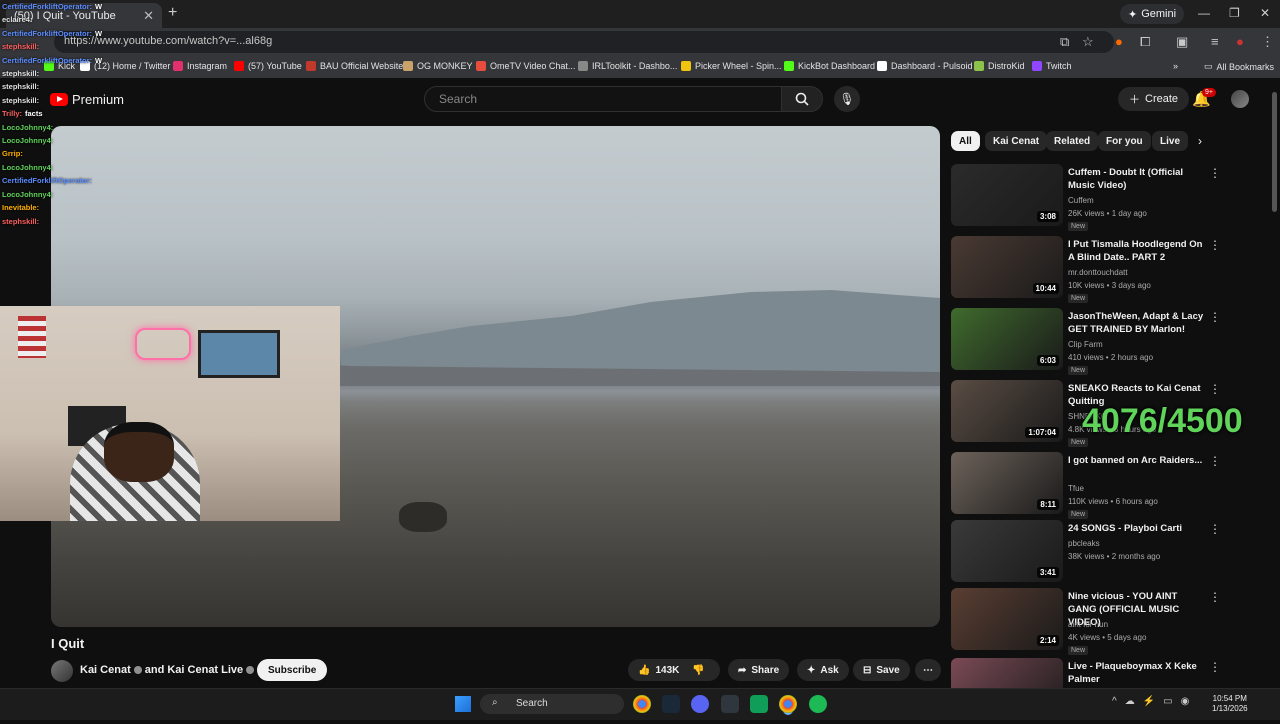 This screenshot has width=1280, height=724. Describe the element at coordinates (759, 704) in the screenshot. I see `app-taskbar-icon` at that location.